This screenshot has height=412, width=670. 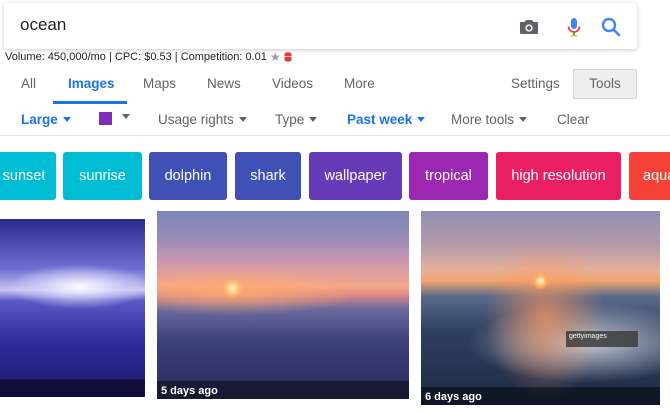 I want to click on color-filter-swatch, so click(x=105, y=118).